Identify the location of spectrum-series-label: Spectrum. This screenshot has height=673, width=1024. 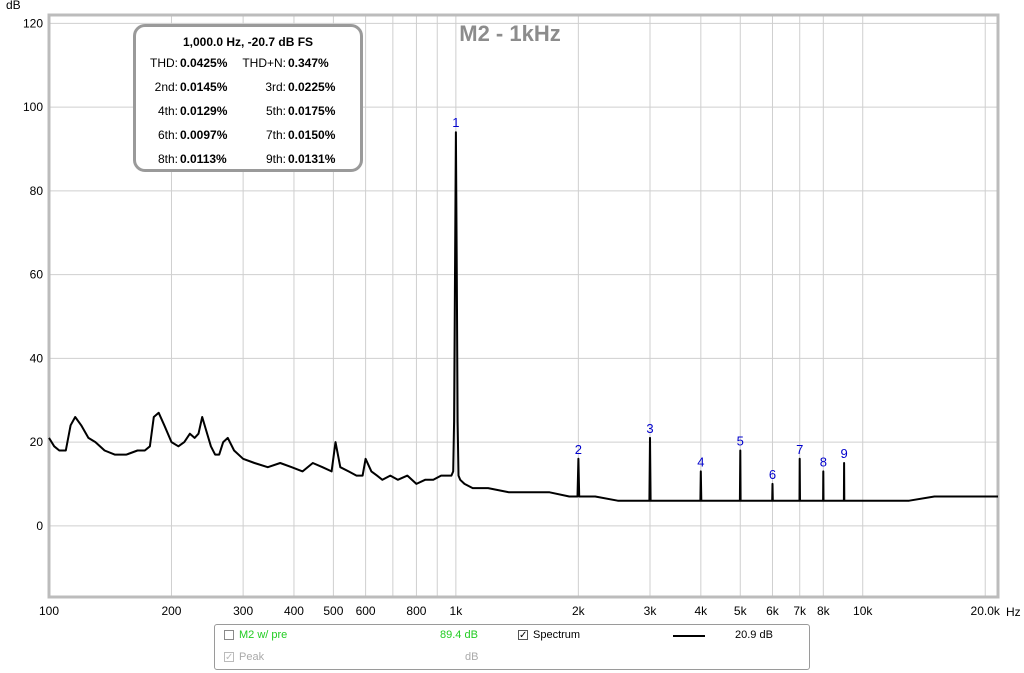
(557, 635).